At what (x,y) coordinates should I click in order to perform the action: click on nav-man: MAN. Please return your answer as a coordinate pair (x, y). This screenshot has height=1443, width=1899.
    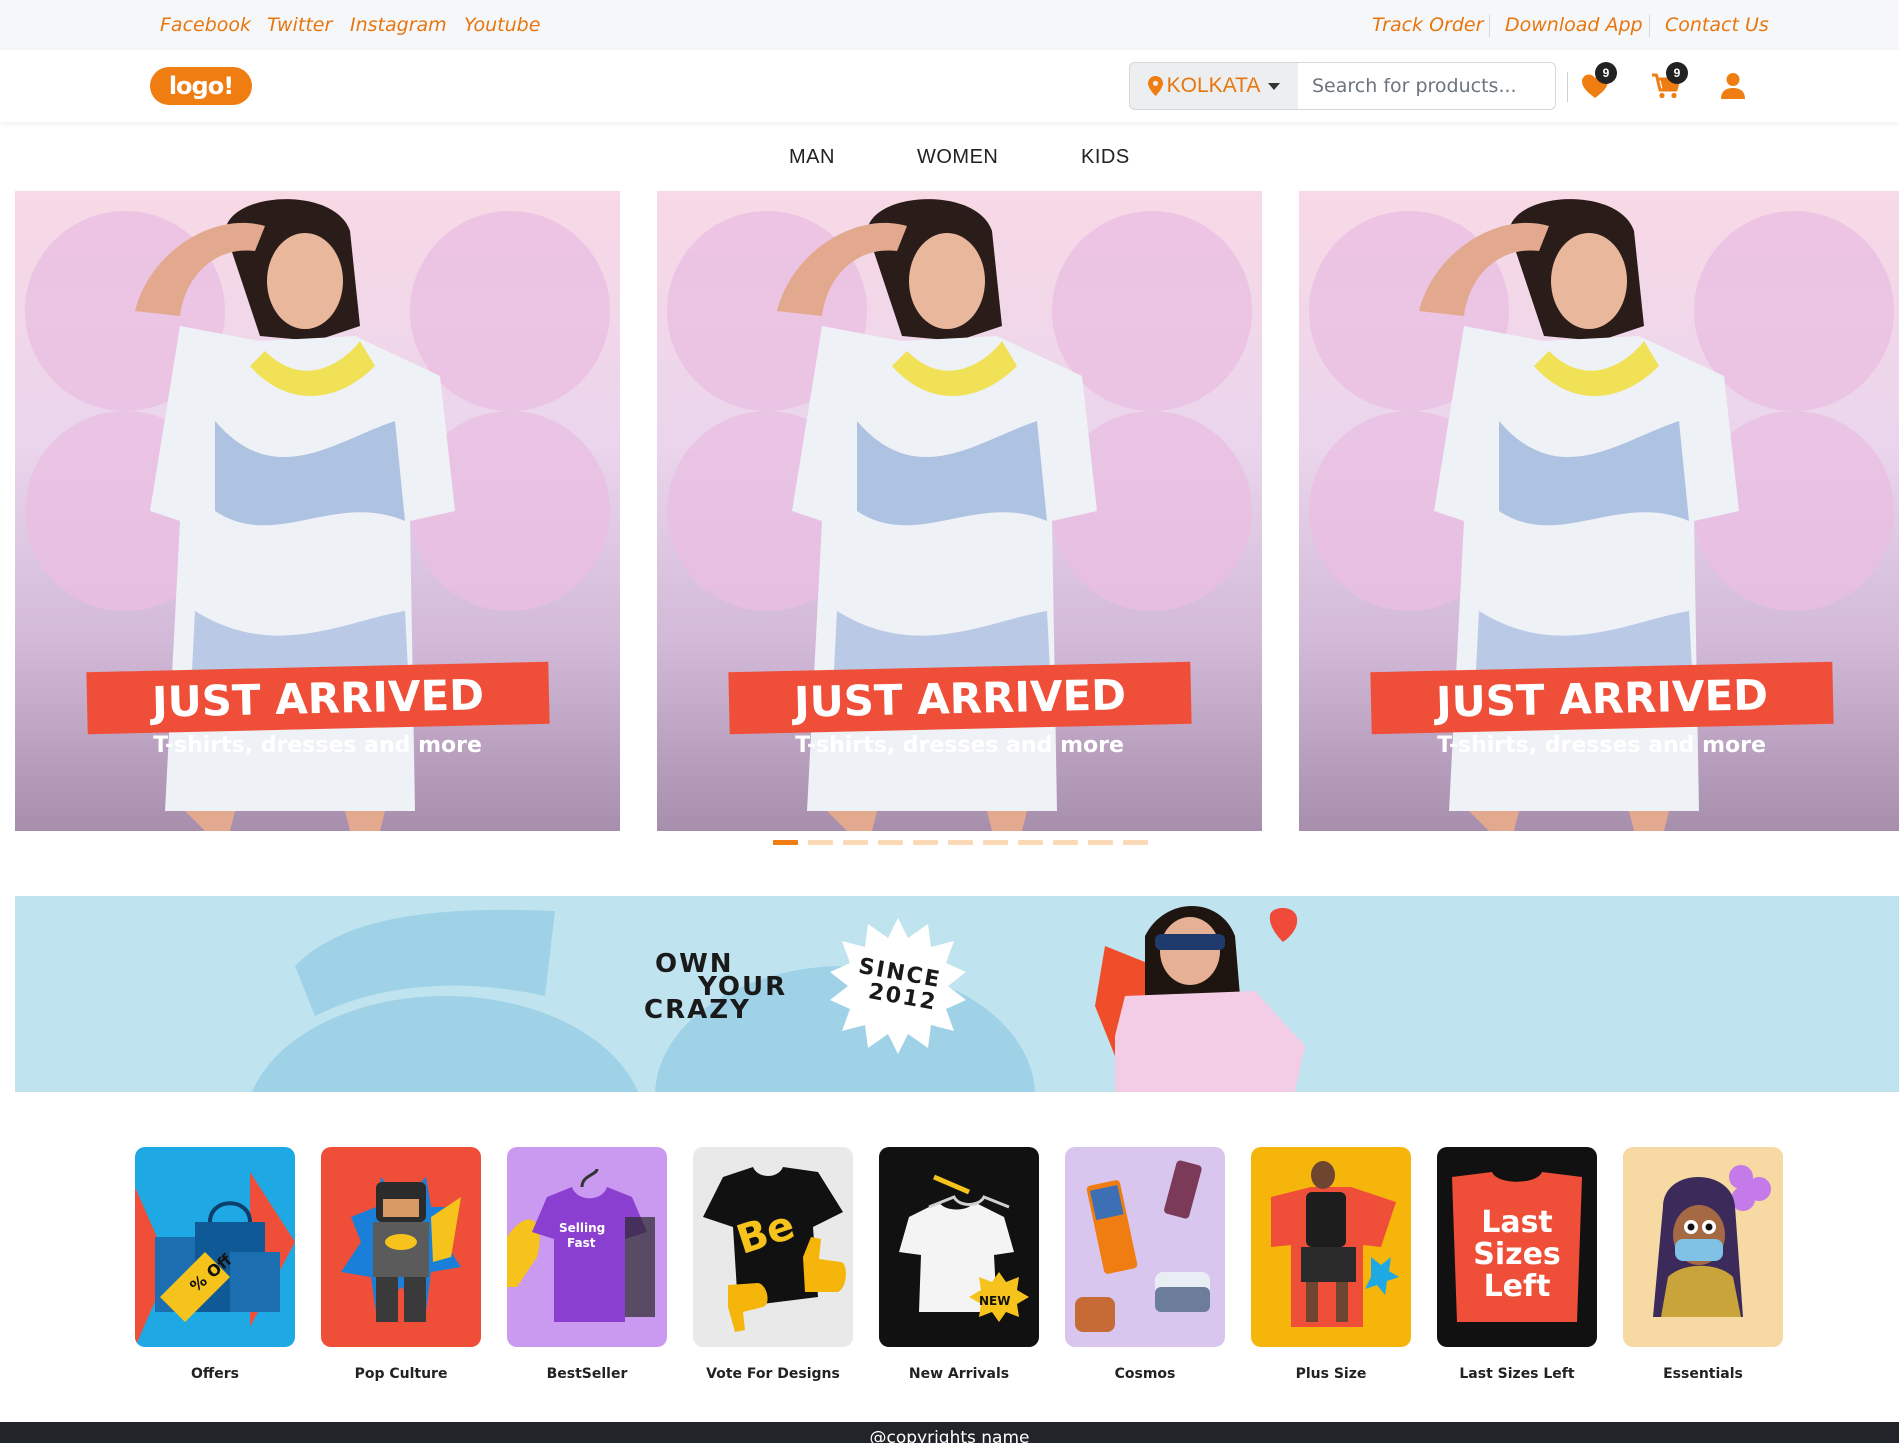
    Looking at the image, I should click on (812, 157).